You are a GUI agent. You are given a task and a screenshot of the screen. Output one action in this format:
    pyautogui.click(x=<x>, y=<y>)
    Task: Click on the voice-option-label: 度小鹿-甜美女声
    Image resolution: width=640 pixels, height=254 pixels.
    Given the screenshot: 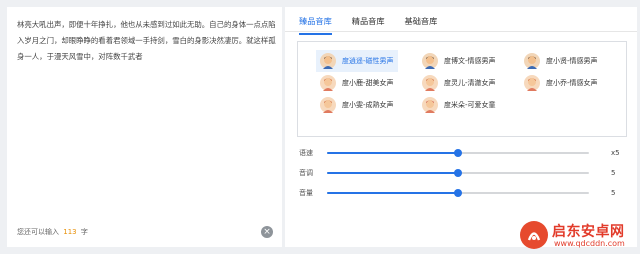 What is the action you would take?
    pyautogui.click(x=368, y=83)
    